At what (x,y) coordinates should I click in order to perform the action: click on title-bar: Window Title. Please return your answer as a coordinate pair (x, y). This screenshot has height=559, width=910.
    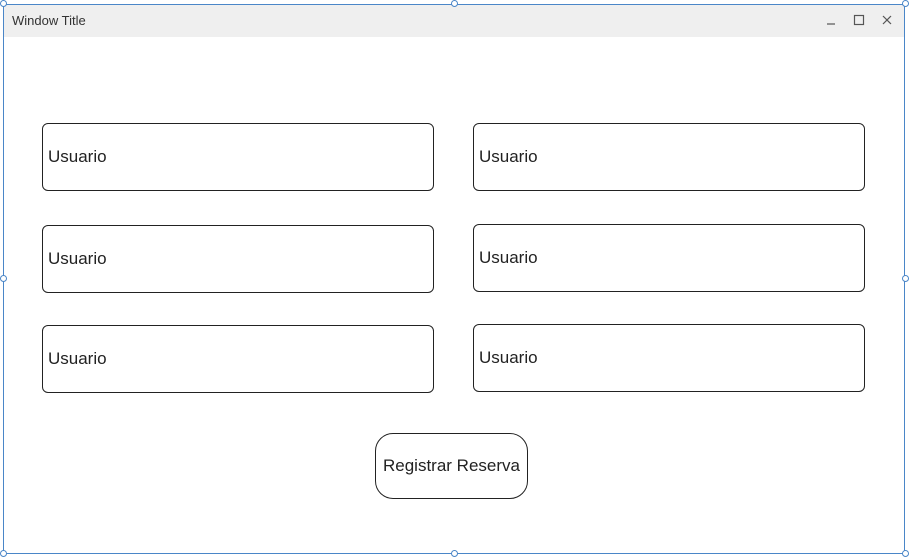
    Looking at the image, I should click on (454, 21).